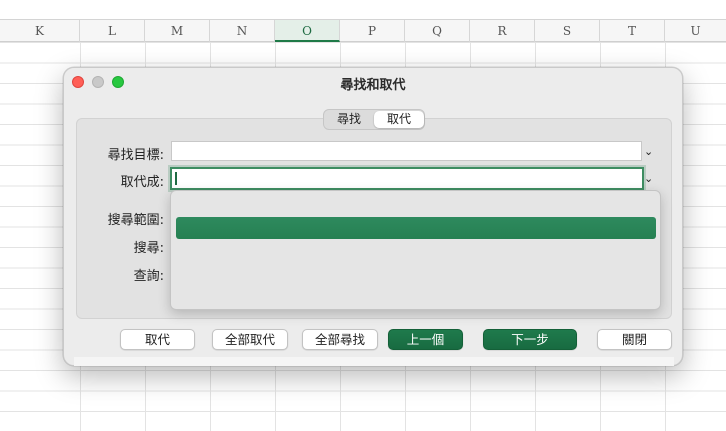 Image resolution: width=726 pixels, height=431 pixels. Describe the element at coordinates (425, 339) in the screenshot. I see `previous-button: 上一個` at that location.